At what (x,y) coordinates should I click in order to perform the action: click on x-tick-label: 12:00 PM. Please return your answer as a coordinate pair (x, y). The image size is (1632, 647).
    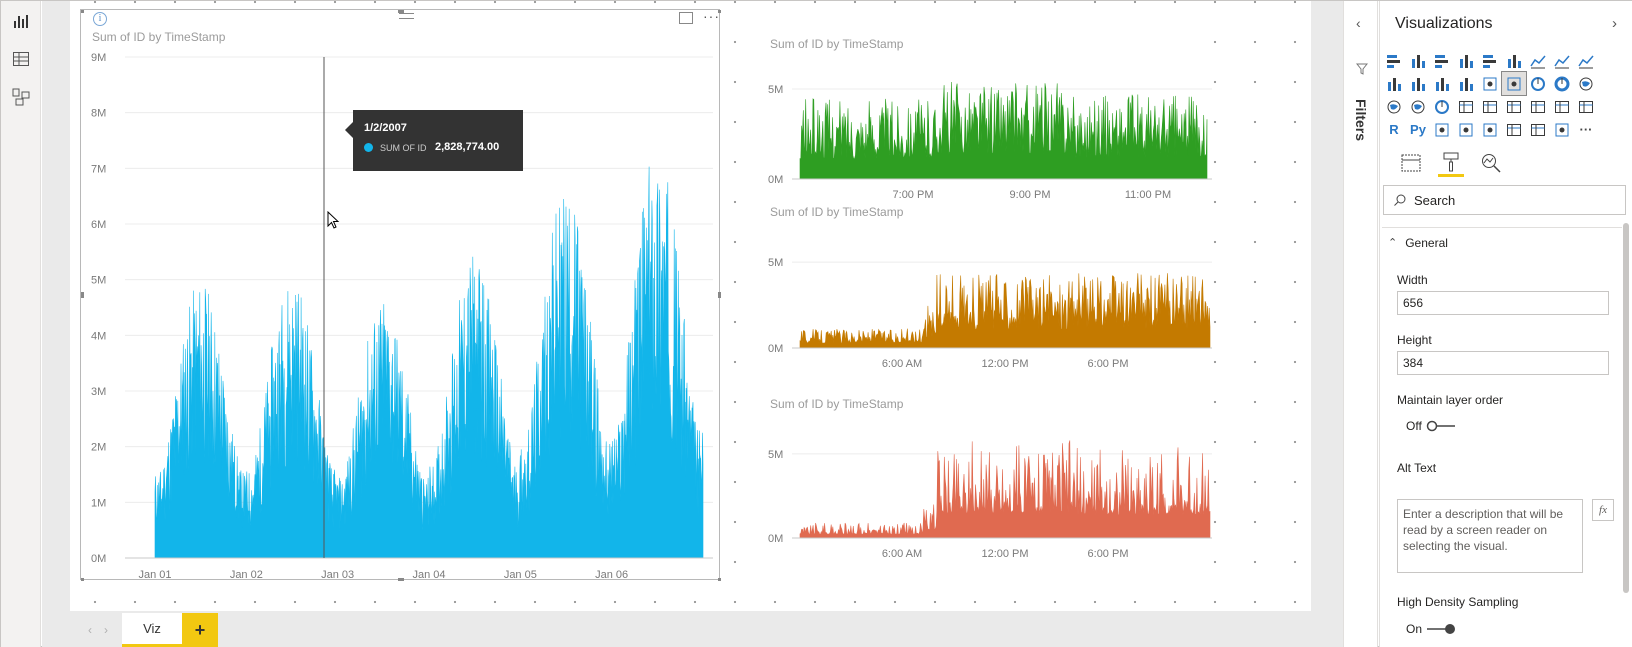
    Looking at the image, I should click on (1004, 364).